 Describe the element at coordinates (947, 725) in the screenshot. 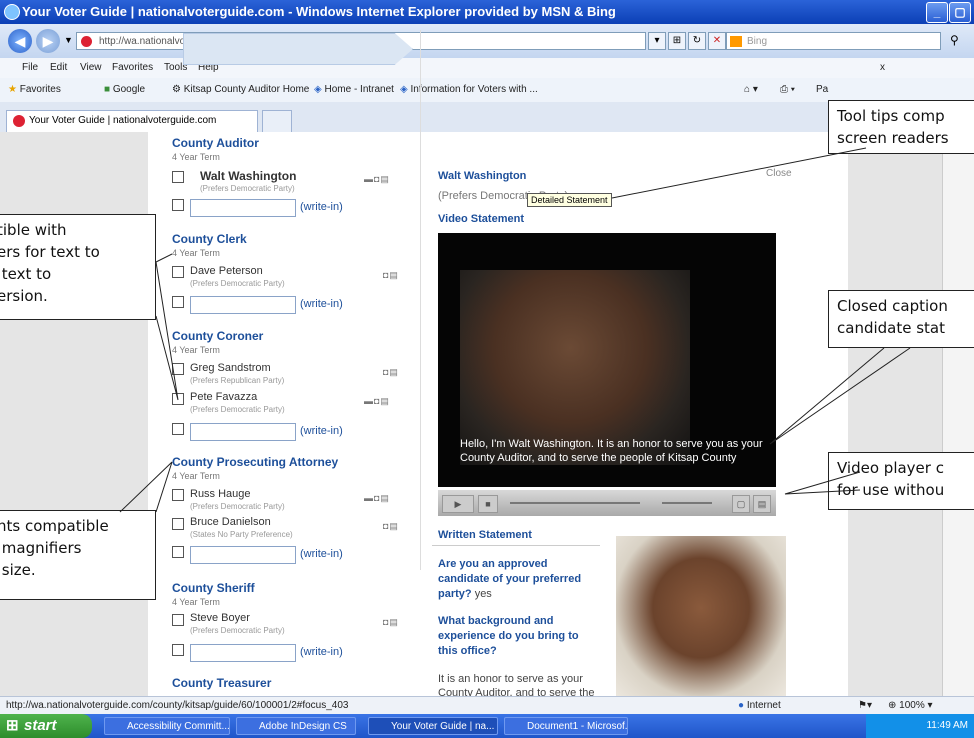

I see `clock: 11:49 AM` at that location.